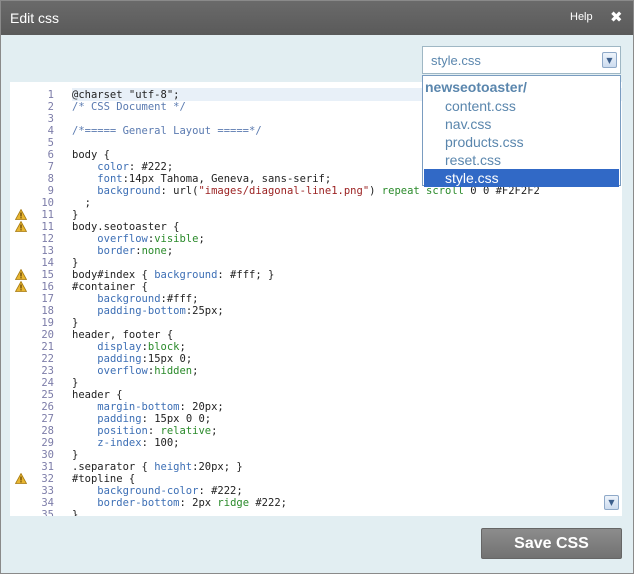 This screenshot has height=574, width=634. Describe the element at coordinates (551, 543) in the screenshot. I see `save-css-button: Save CSS` at that location.